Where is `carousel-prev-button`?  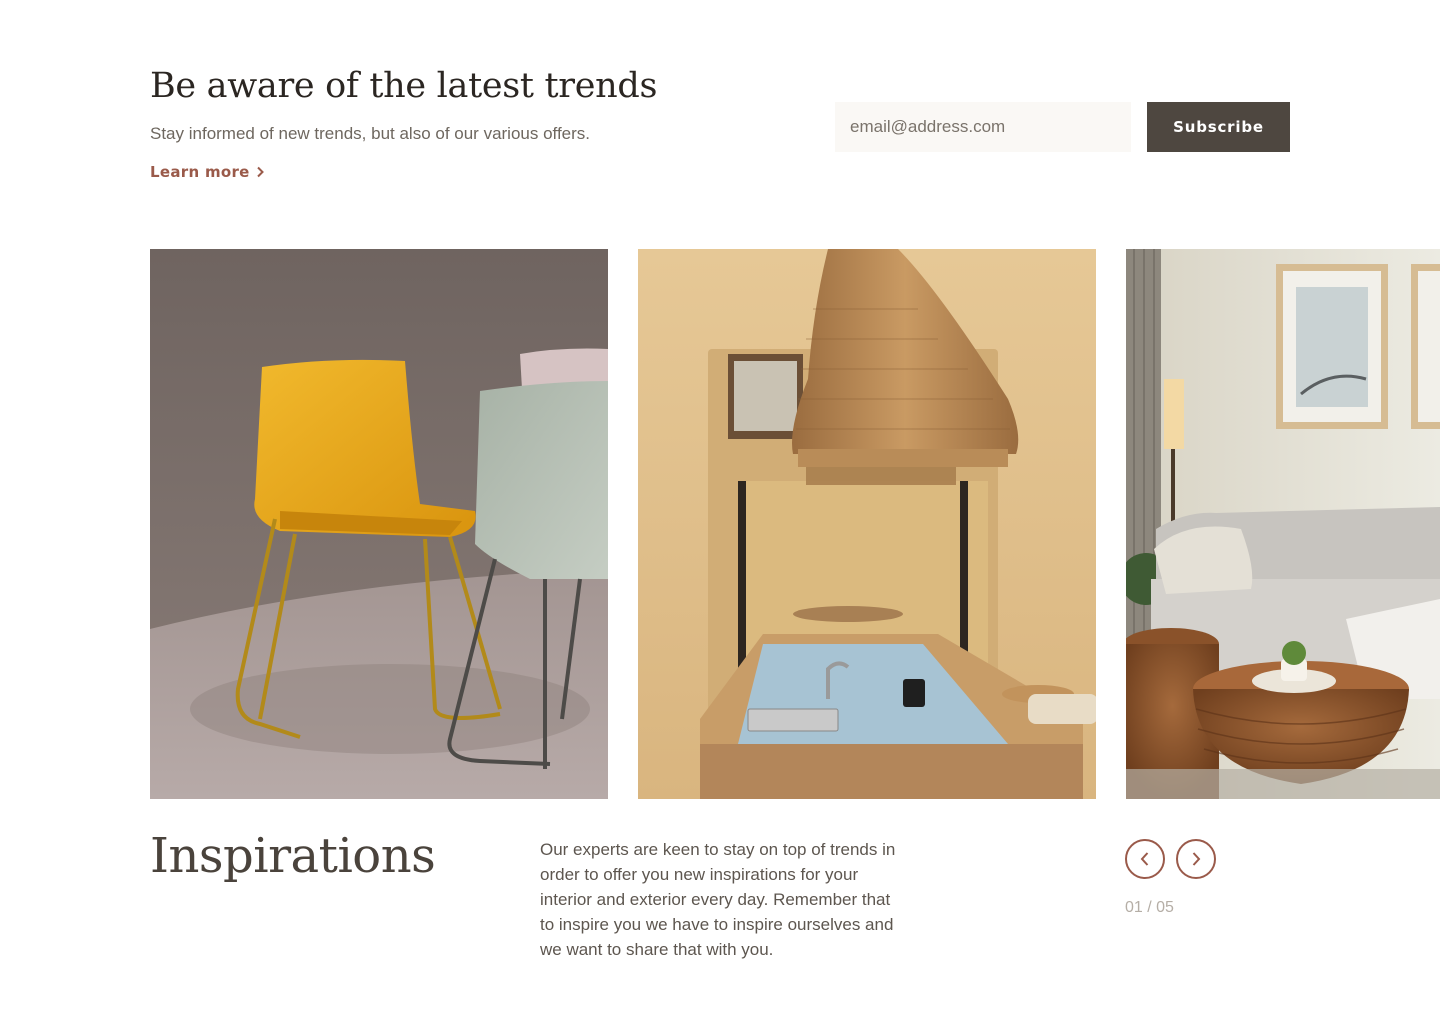 carousel-prev-button is located at coordinates (1145, 859).